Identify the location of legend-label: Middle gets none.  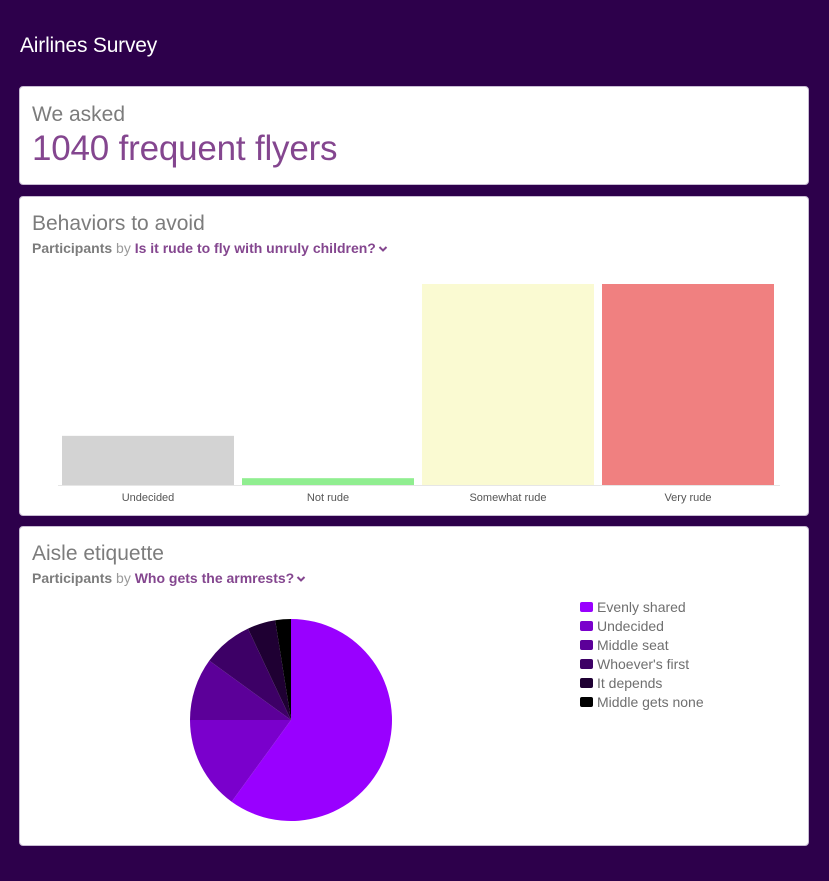
(650, 701).